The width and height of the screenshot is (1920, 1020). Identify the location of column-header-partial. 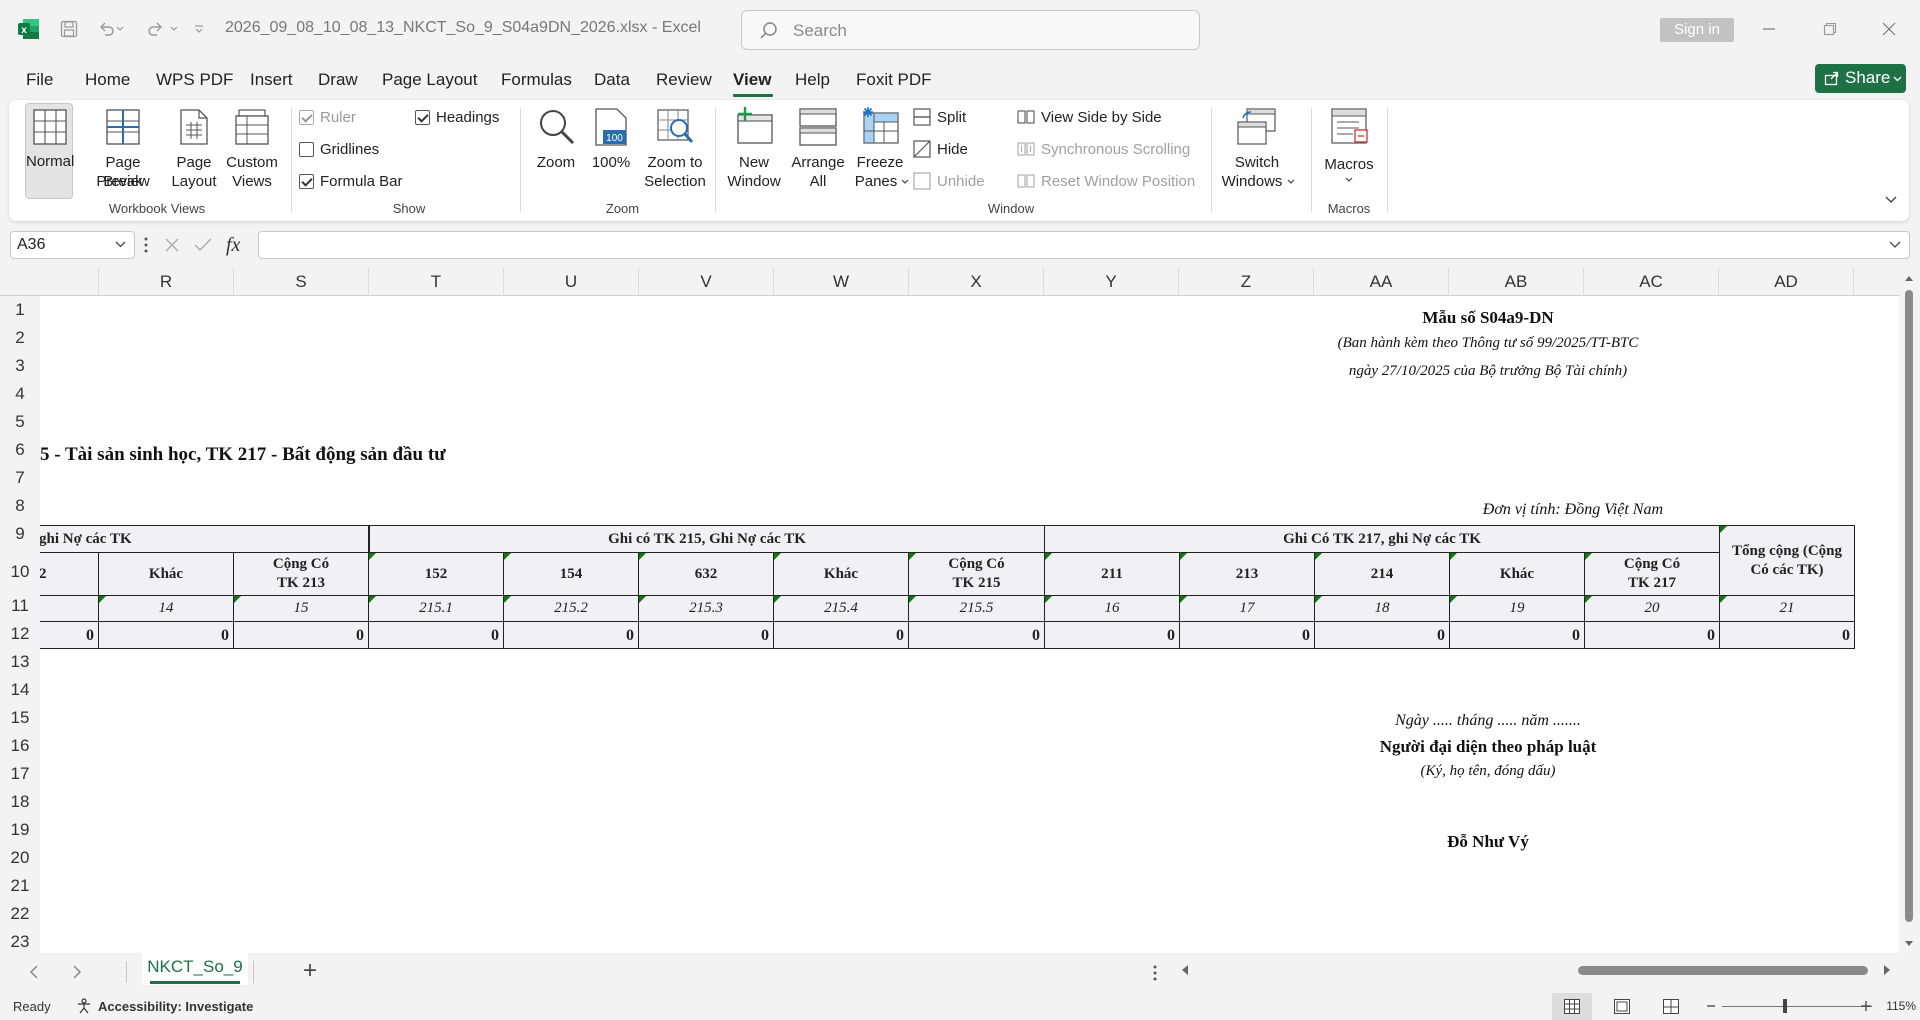
(69, 282).